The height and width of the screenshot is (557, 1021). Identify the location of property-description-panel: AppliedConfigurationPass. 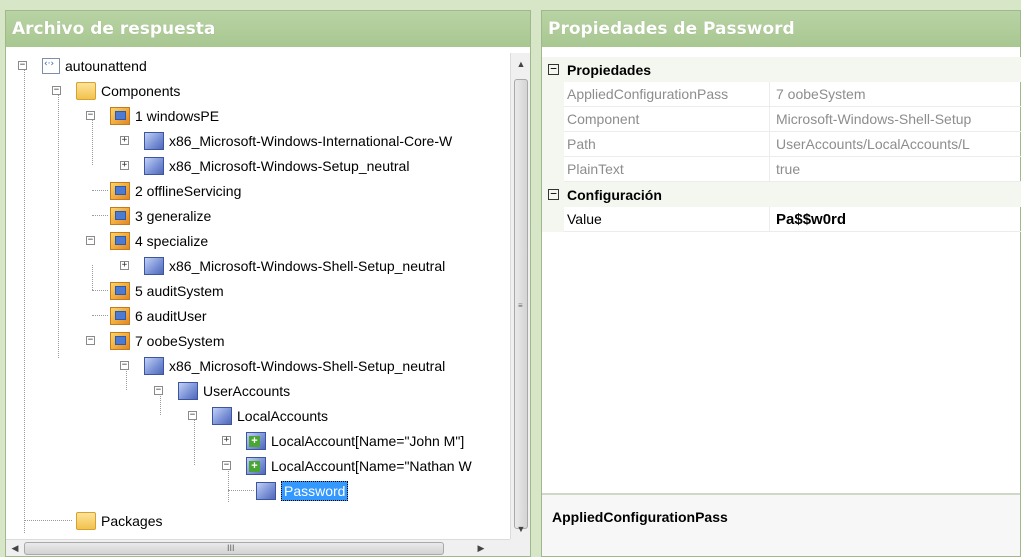
(781, 524).